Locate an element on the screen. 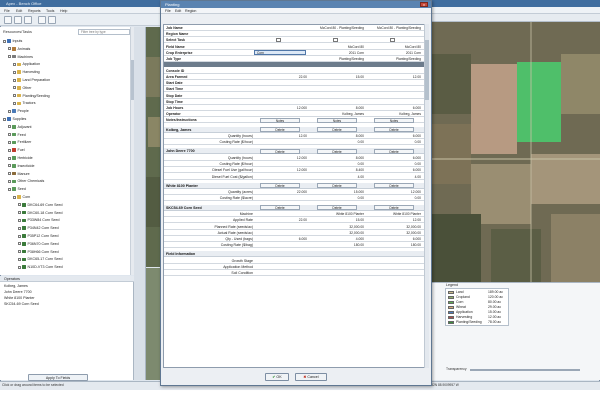  tree-item: Planting/Seeding is located at coordinates (31, 96).